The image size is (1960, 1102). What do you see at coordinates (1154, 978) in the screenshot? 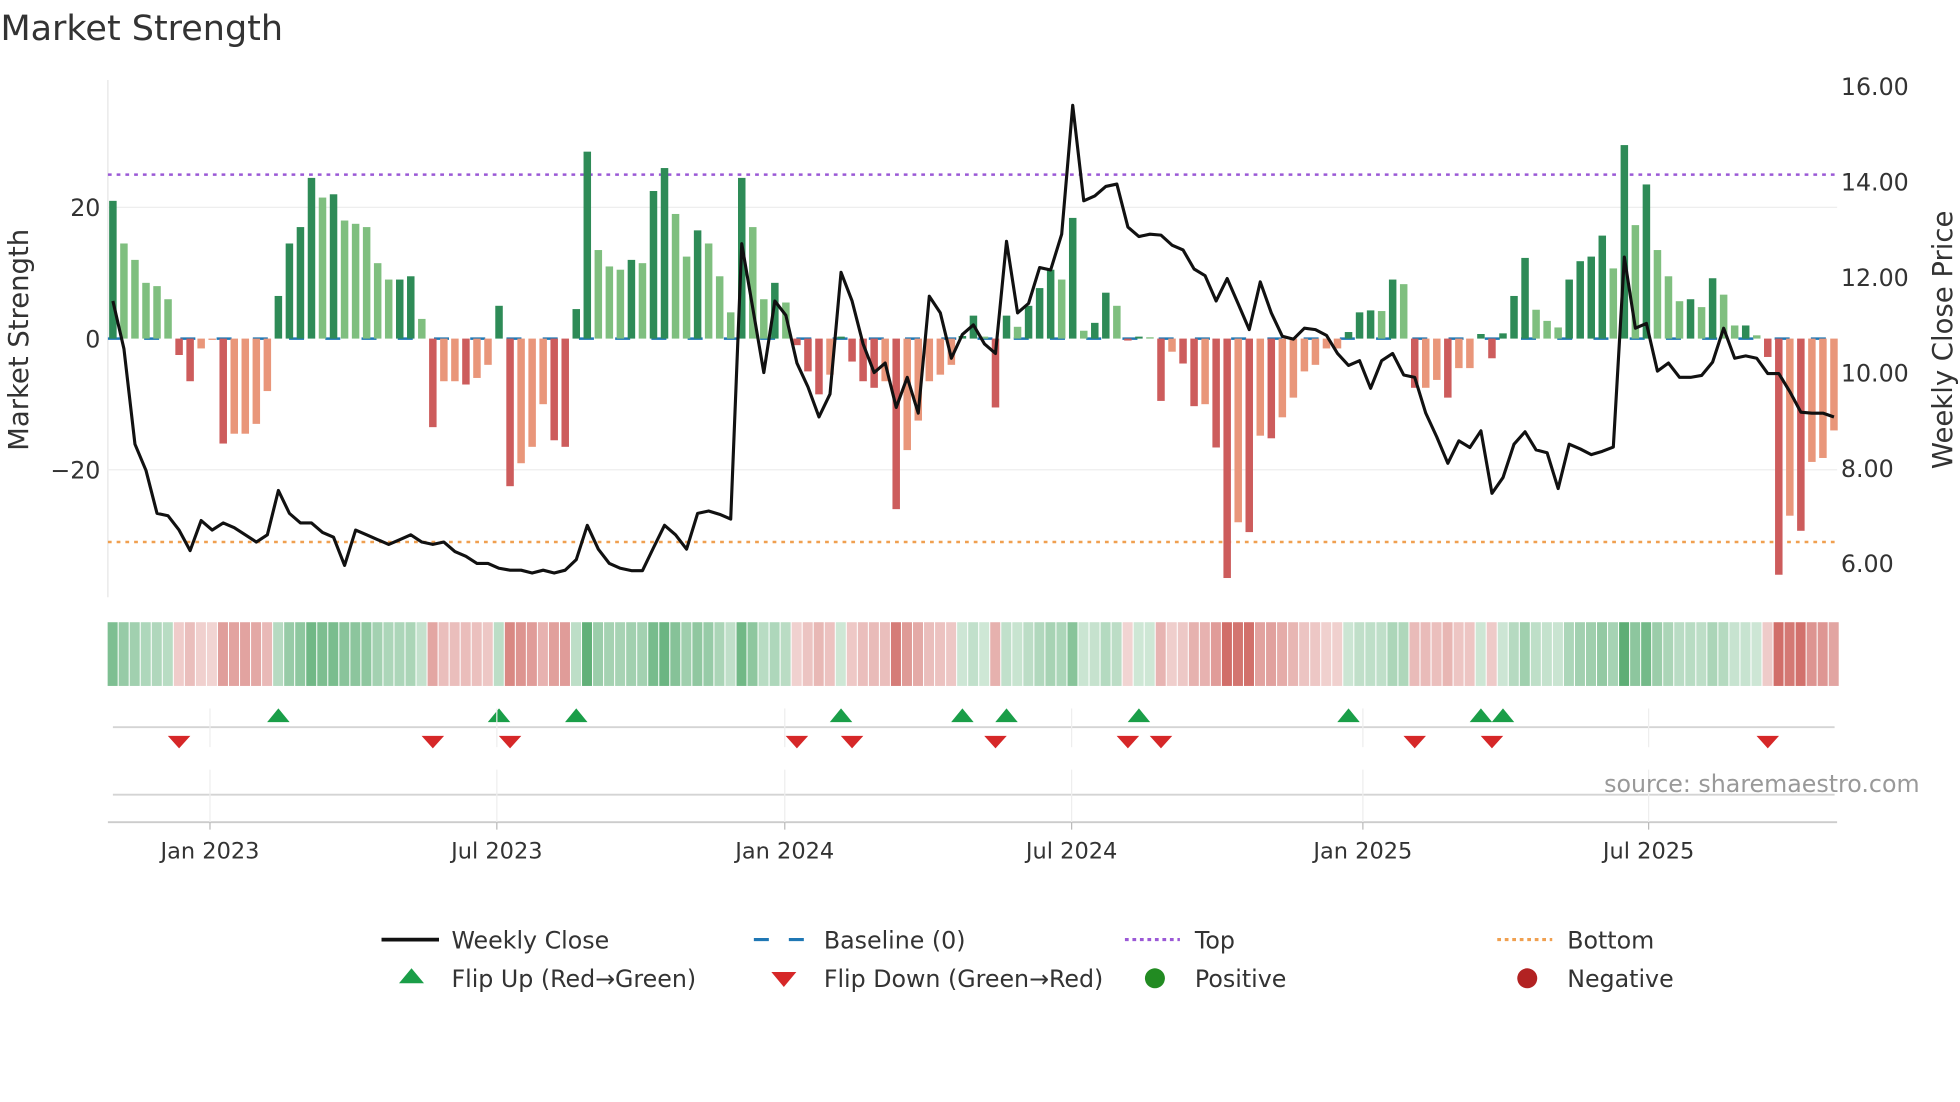
I see `circle-positive-icon` at bounding box center [1154, 978].